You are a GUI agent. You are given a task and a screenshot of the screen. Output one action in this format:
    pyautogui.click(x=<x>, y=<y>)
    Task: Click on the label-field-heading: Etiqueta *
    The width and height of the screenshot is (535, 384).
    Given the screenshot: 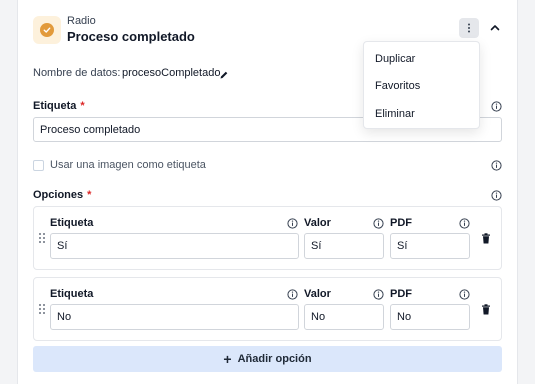 What is the action you would take?
    pyautogui.click(x=59, y=106)
    